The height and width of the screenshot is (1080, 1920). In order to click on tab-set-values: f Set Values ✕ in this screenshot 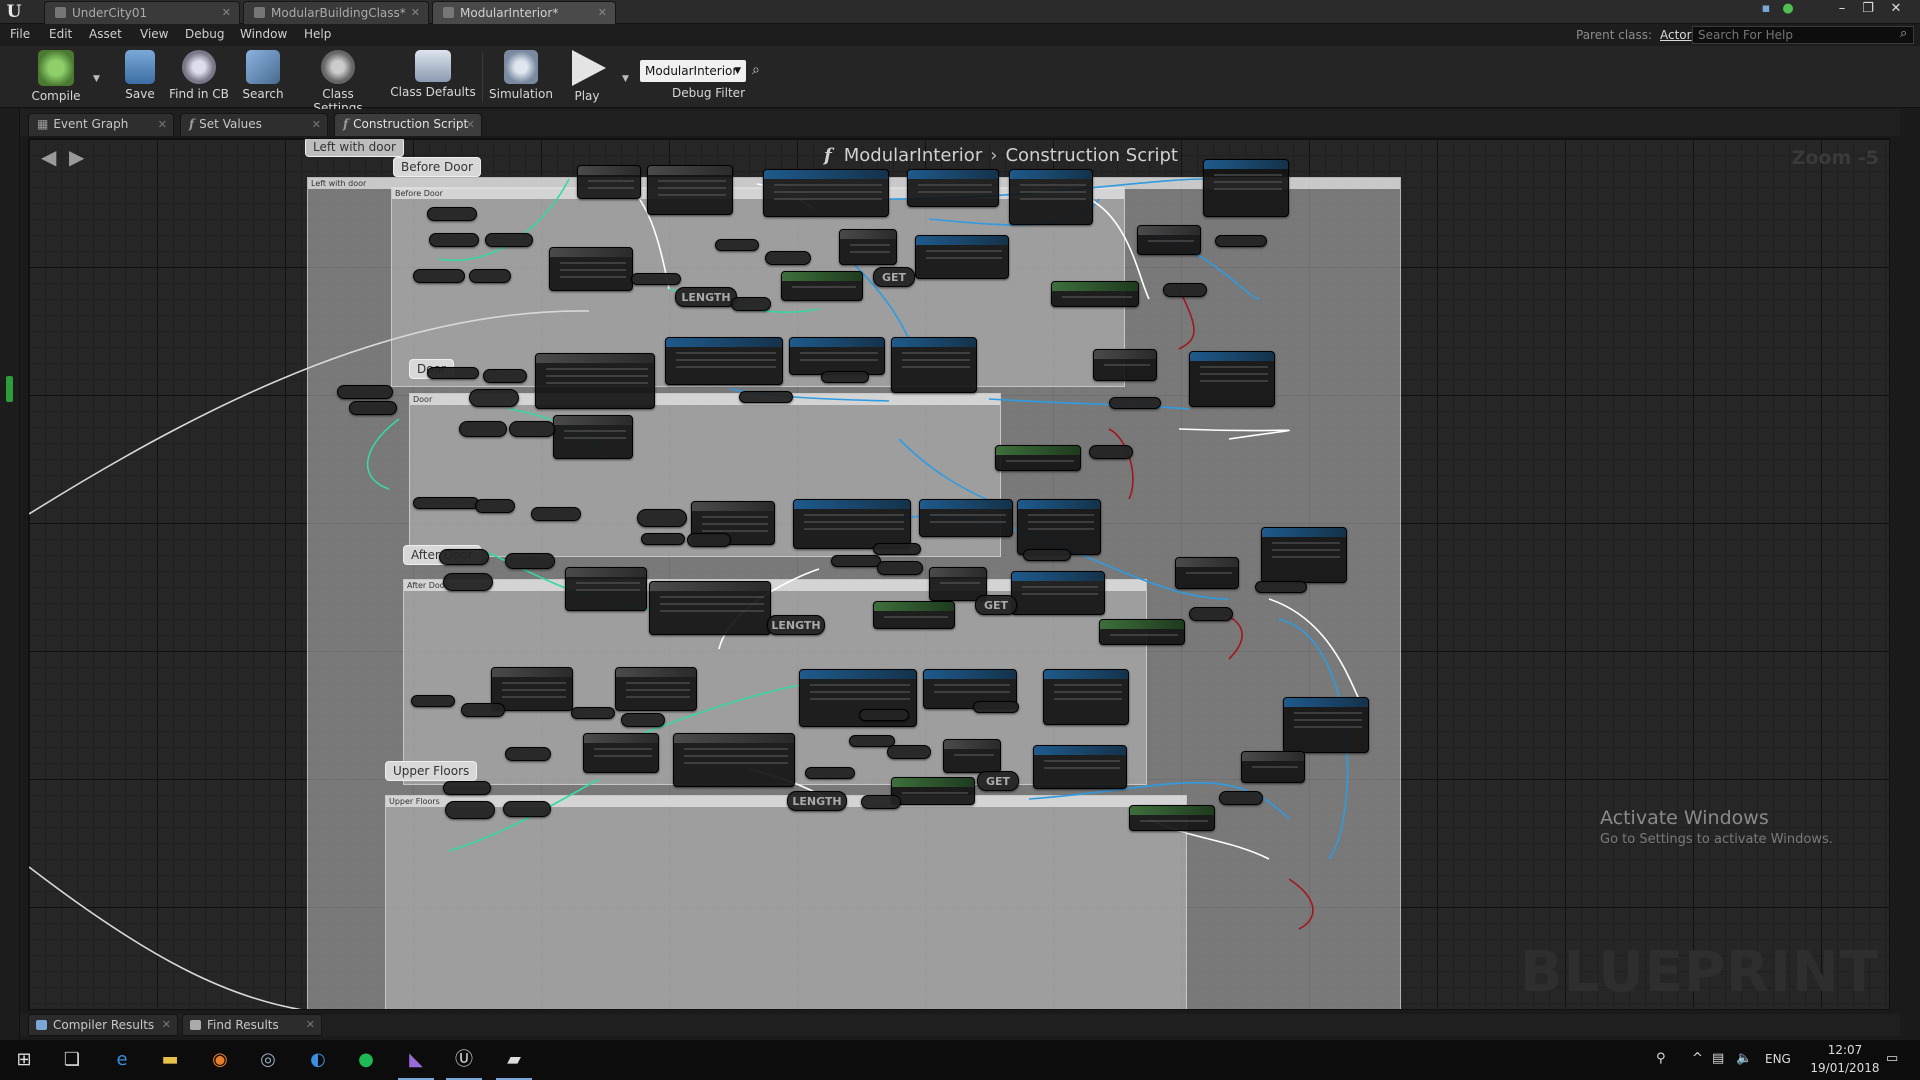, I will do `click(254, 124)`.